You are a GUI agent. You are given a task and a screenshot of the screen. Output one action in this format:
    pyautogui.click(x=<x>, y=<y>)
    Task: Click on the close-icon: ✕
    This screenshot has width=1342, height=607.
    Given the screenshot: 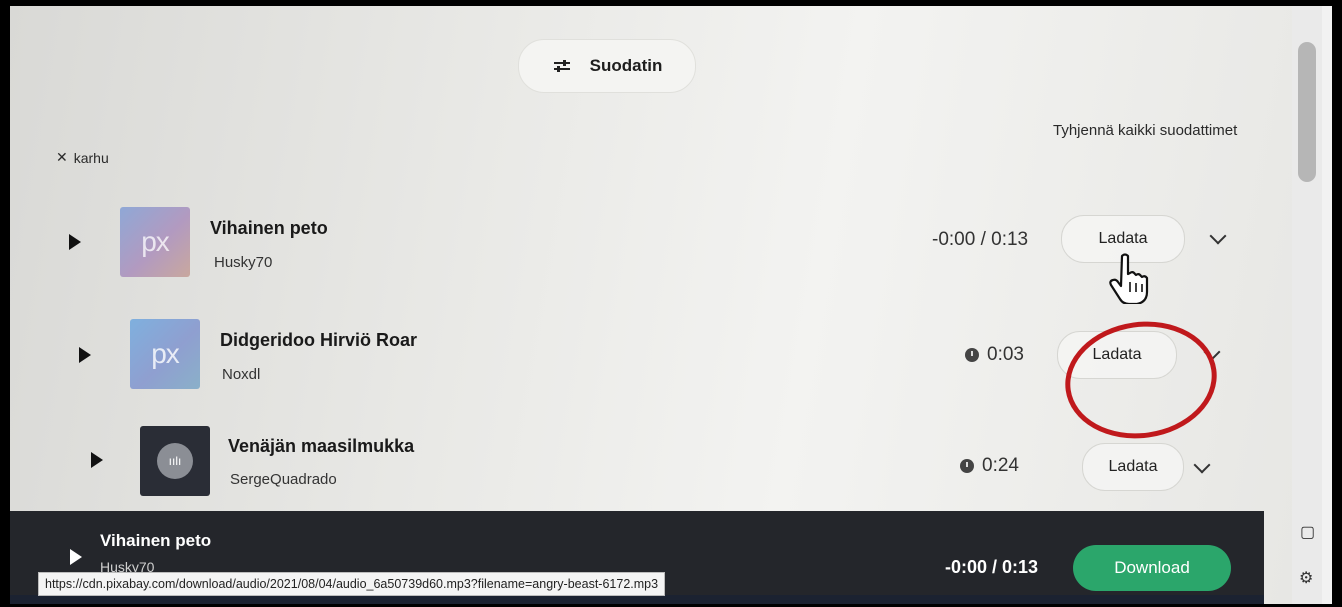 What is the action you would take?
    pyautogui.click(x=62, y=157)
    